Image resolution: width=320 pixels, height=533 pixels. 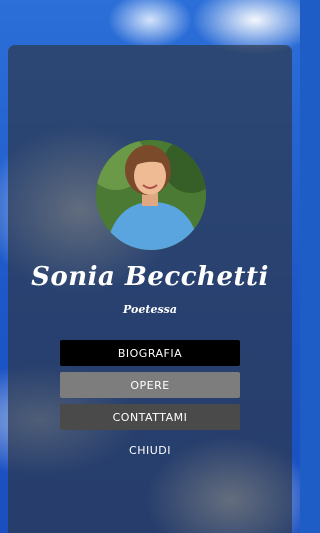 What do you see at coordinates (150, 450) in the screenshot?
I see `chiudi-button: CHIUDI` at bounding box center [150, 450].